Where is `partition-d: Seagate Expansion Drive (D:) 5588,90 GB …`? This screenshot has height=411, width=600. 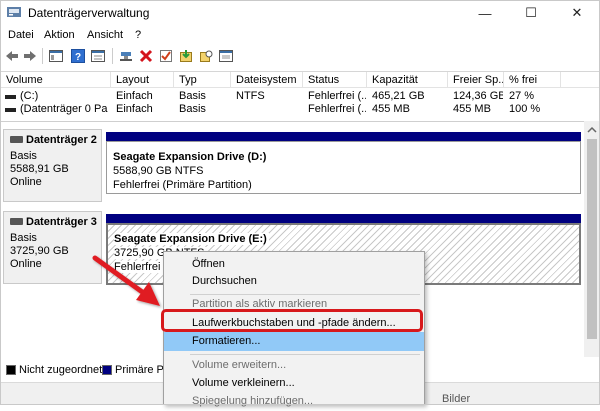 partition-d: Seagate Expansion Drive (D:) 5588,90 GB … is located at coordinates (343, 167).